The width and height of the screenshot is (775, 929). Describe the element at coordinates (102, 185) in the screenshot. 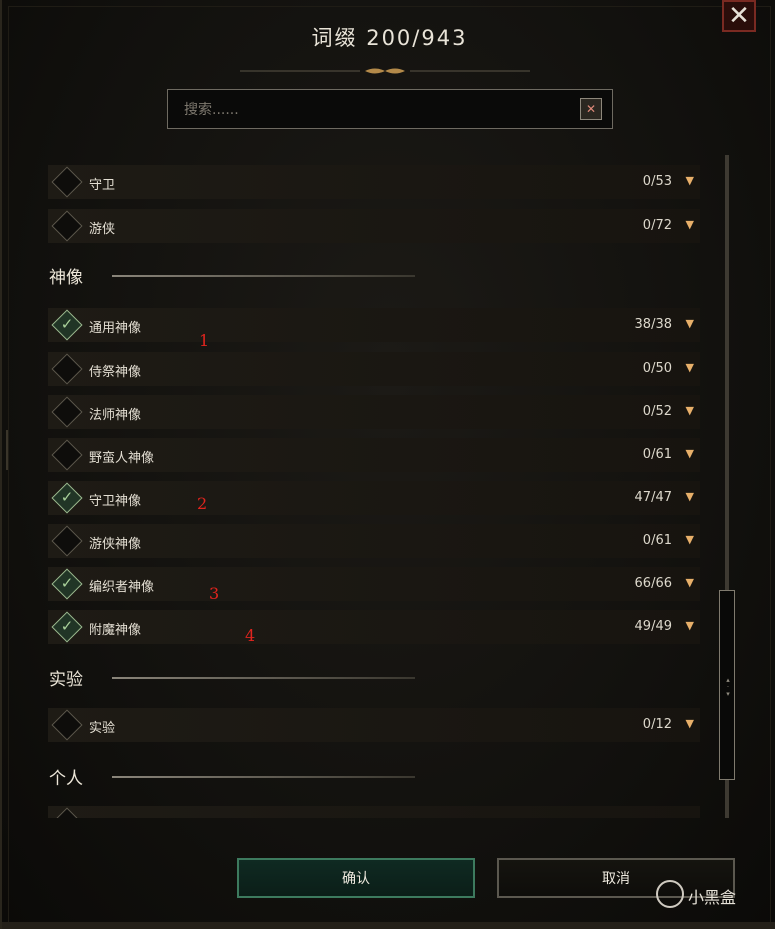

I see `item-label: 守卫` at that location.